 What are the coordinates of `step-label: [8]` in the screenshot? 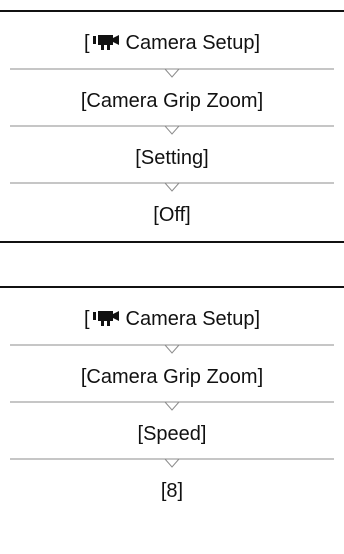 It's located at (172, 491).